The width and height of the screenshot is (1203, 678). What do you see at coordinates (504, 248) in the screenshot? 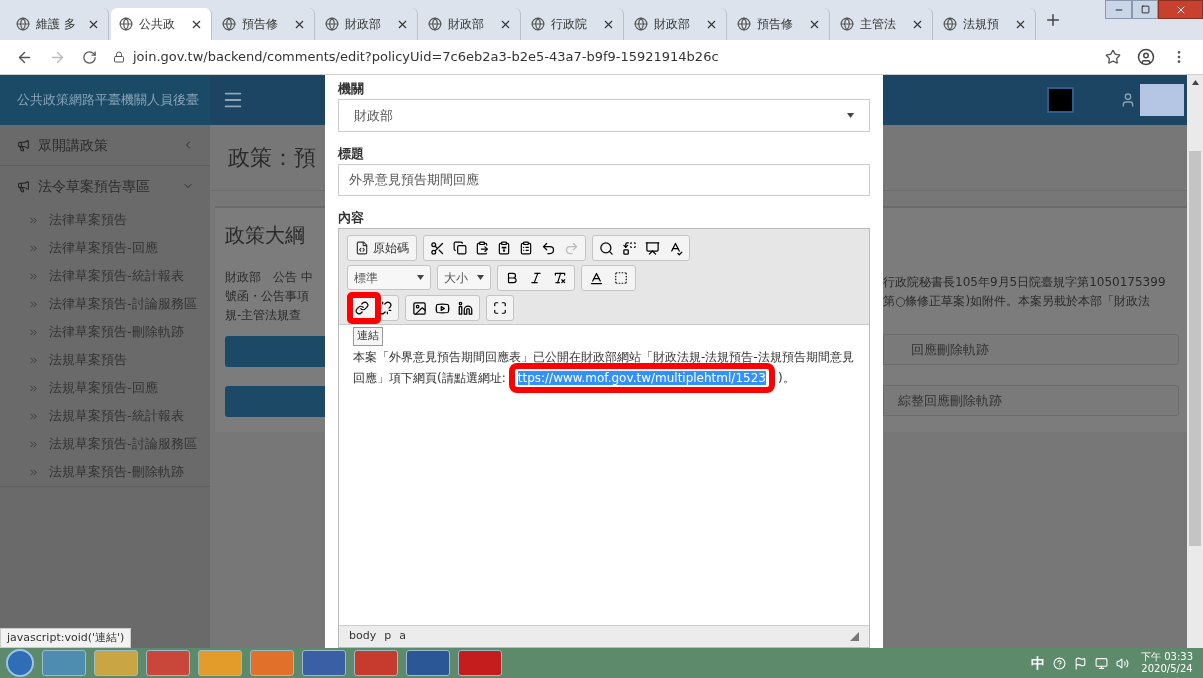
I see `paste-text-icon` at bounding box center [504, 248].